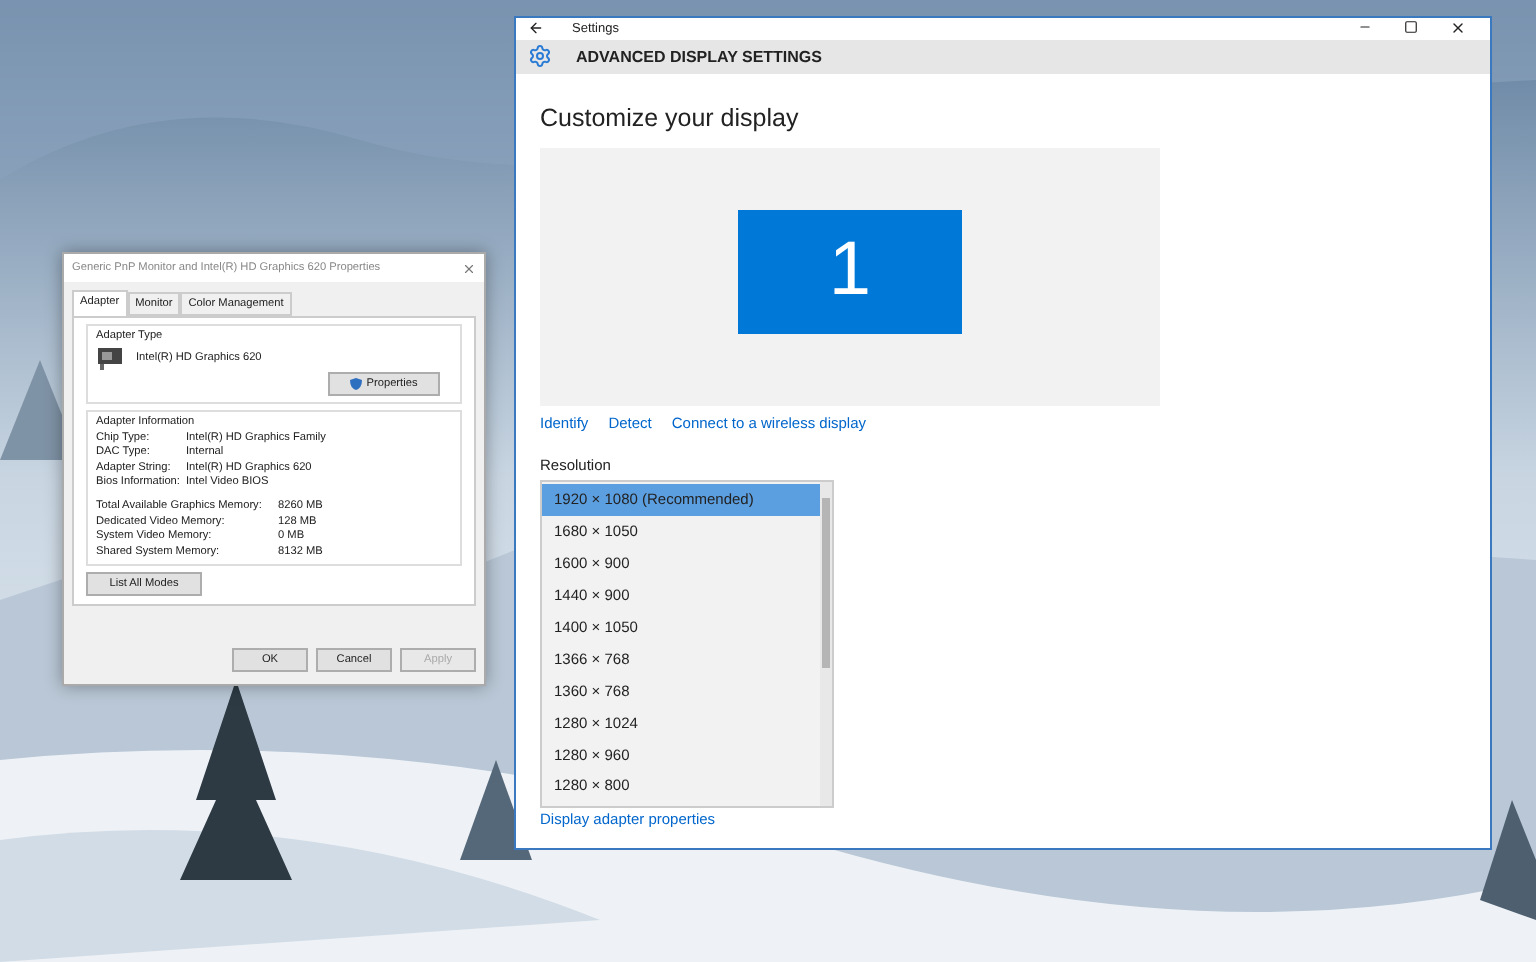 The height and width of the screenshot is (962, 1536). What do you see at coordinates (1458, 28) in the screenshot?
I see `close-icon` at bounding box center [1458, 28].